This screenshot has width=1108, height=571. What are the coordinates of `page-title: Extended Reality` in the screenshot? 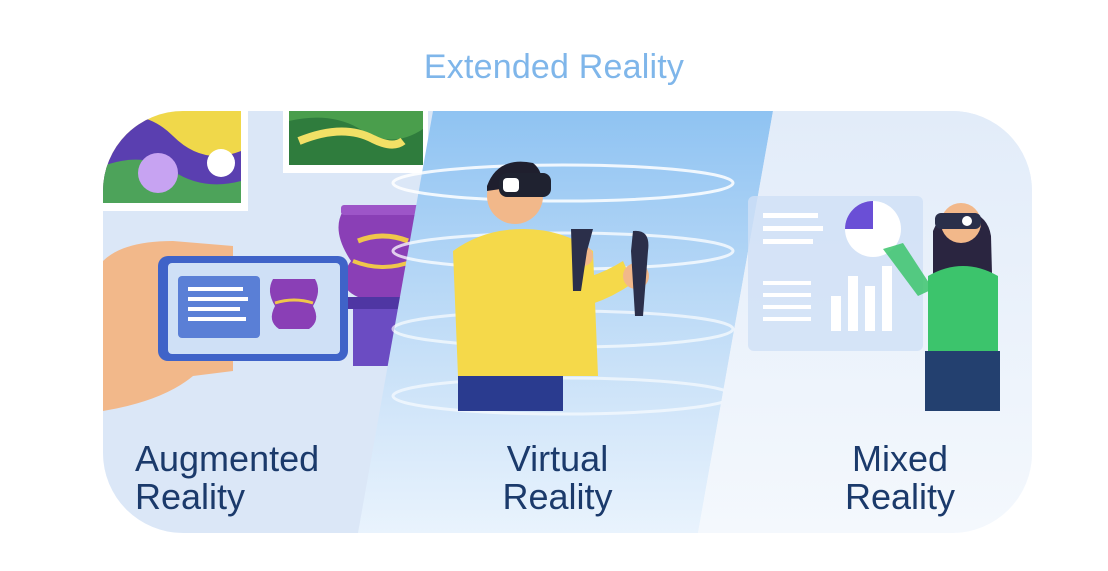 It's located at (554, 67).